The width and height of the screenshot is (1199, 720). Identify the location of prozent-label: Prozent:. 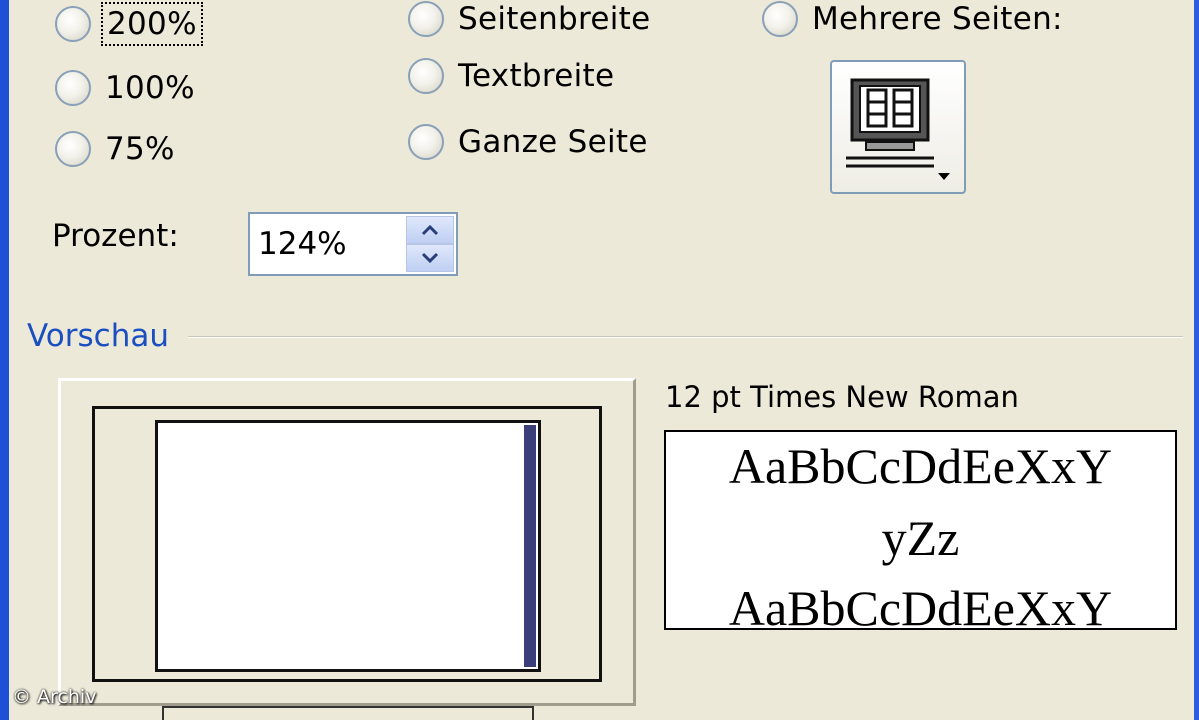
(115, 236).